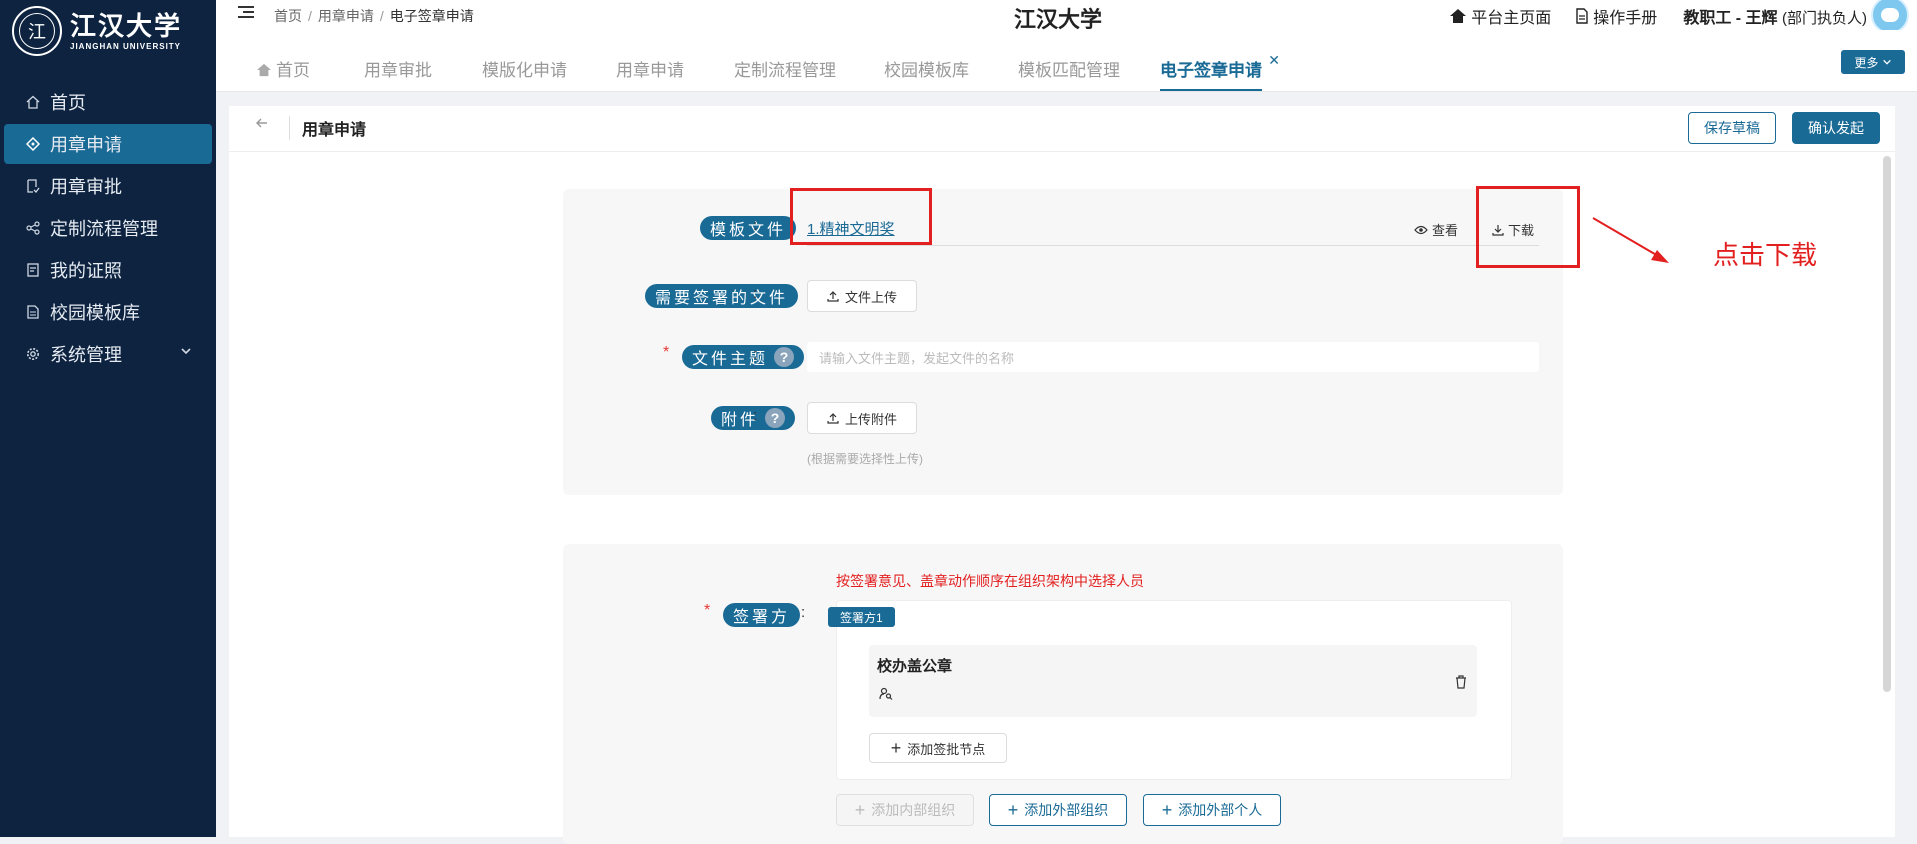 The image size is (1917, 844). I want to click on approval-node: 校办盖公章, so click(1173, 681).